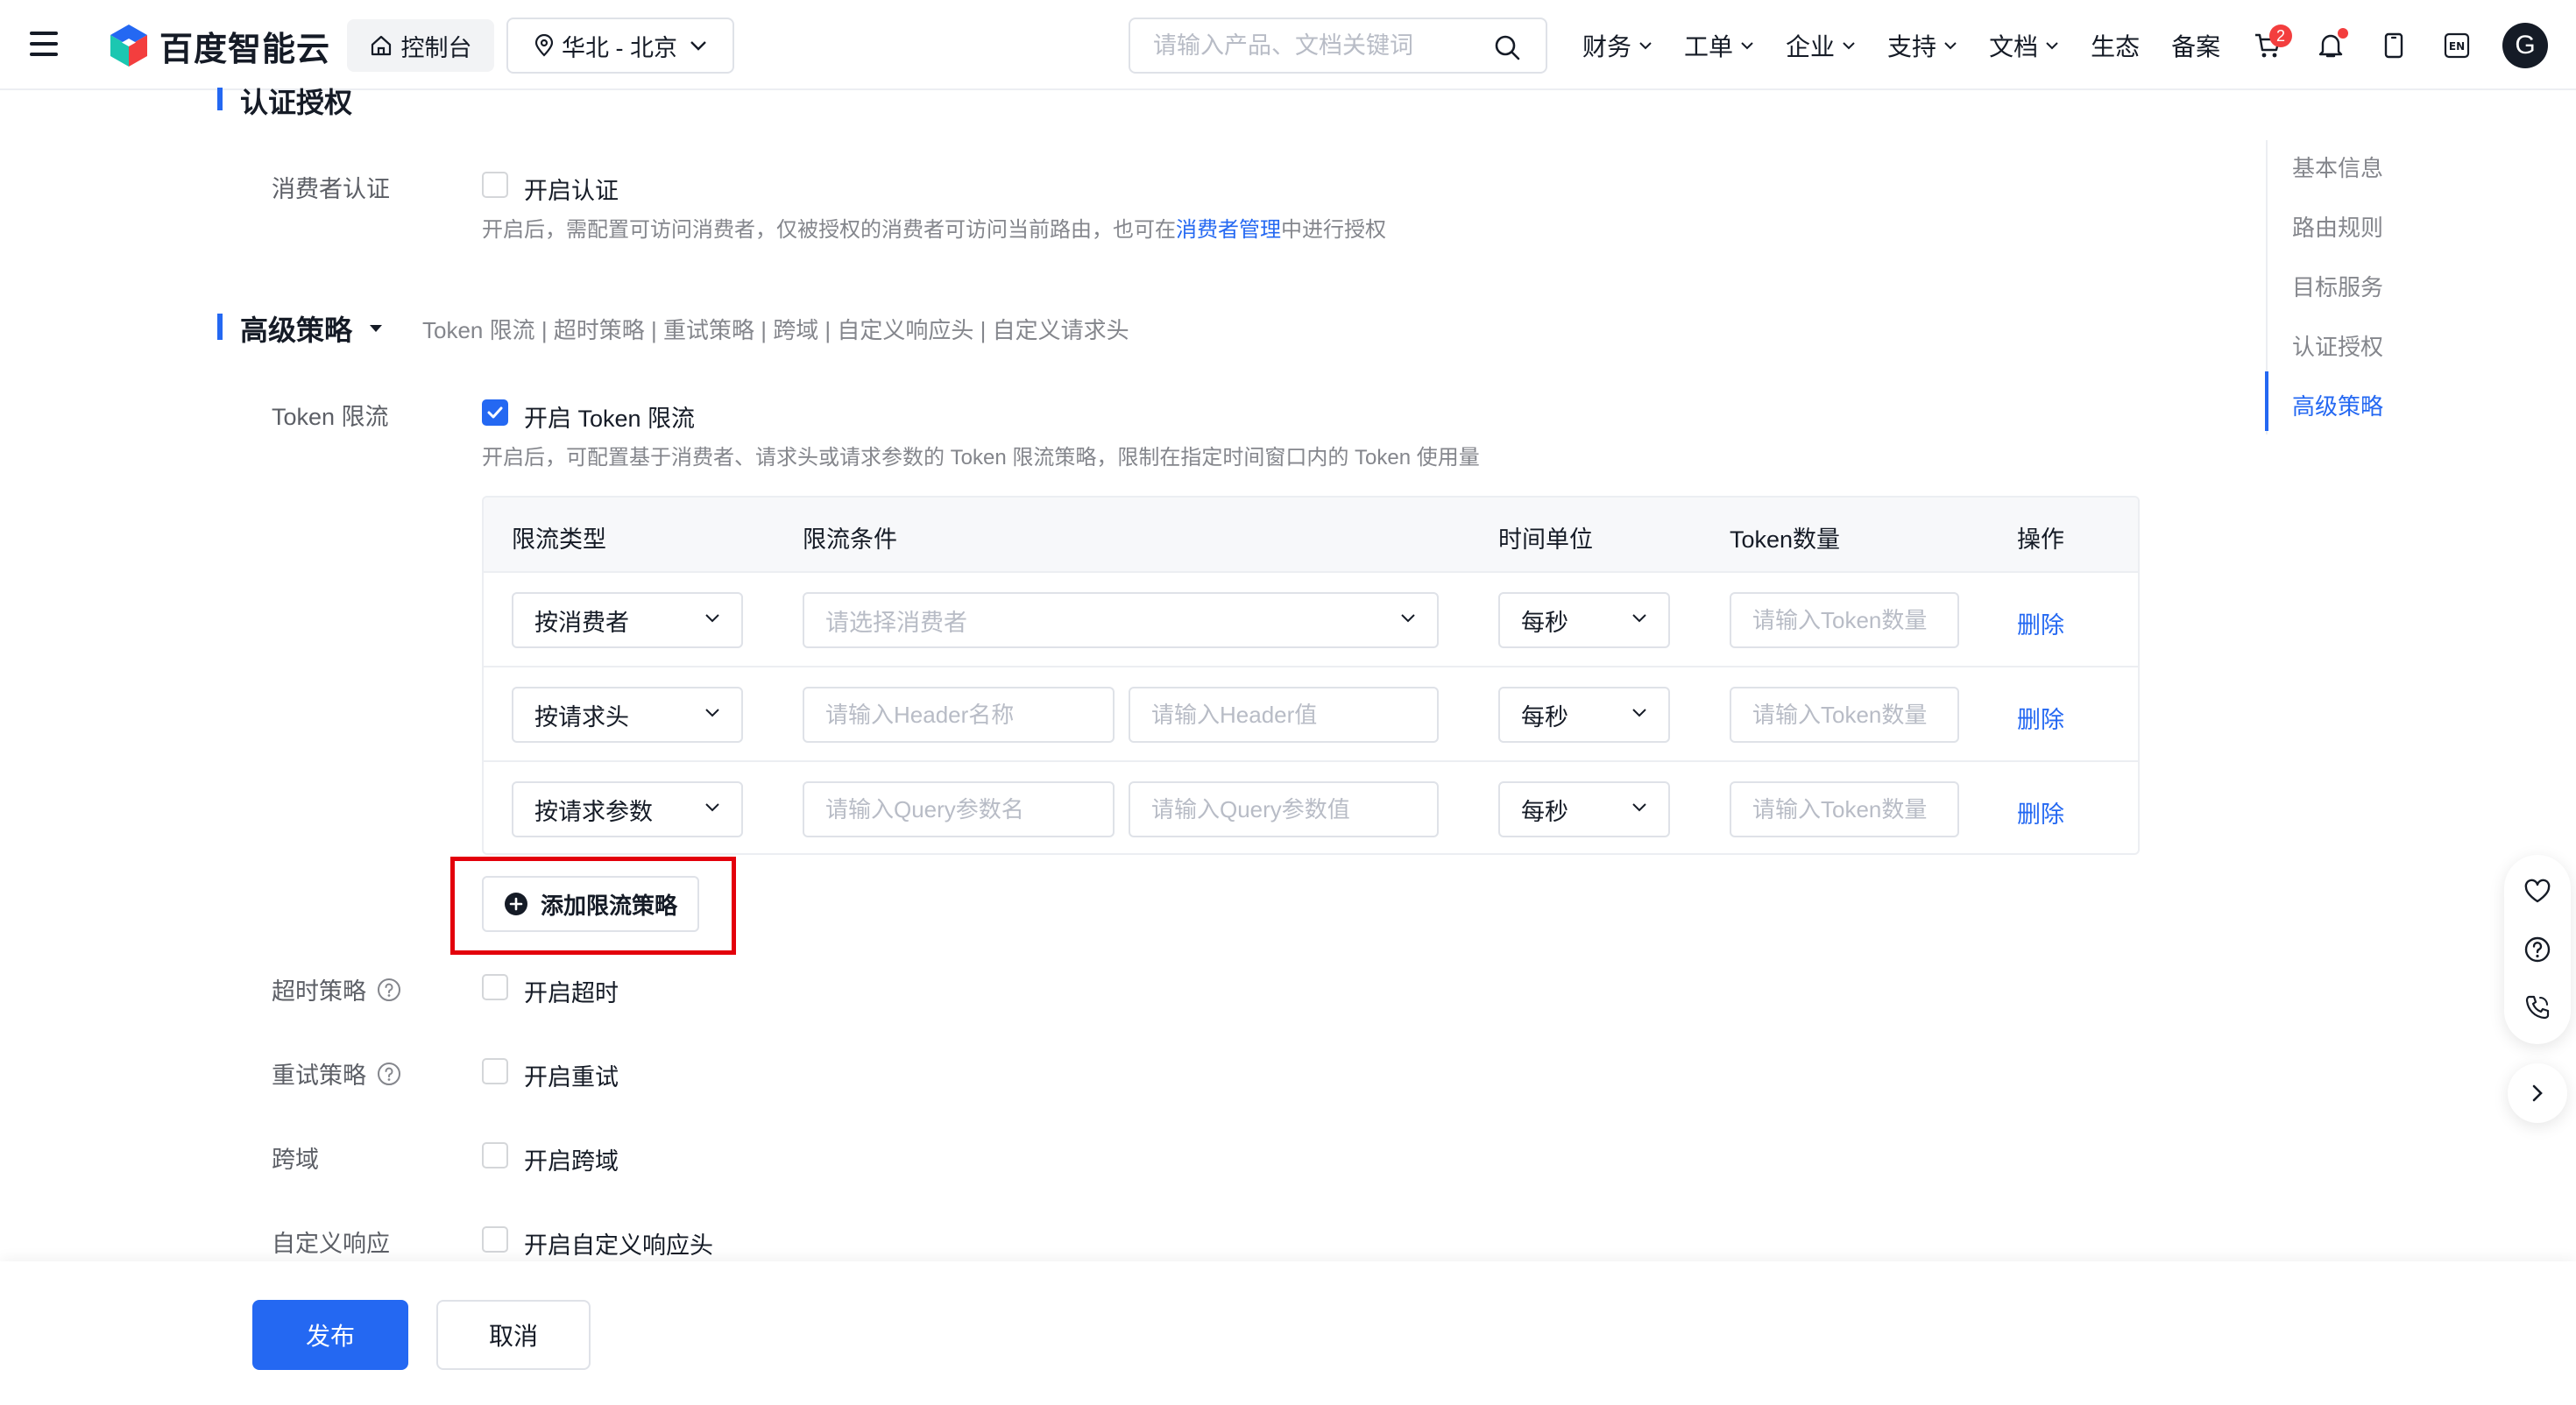  I want to click on nav-icon-group: 2 EN, so click(2374, 45).